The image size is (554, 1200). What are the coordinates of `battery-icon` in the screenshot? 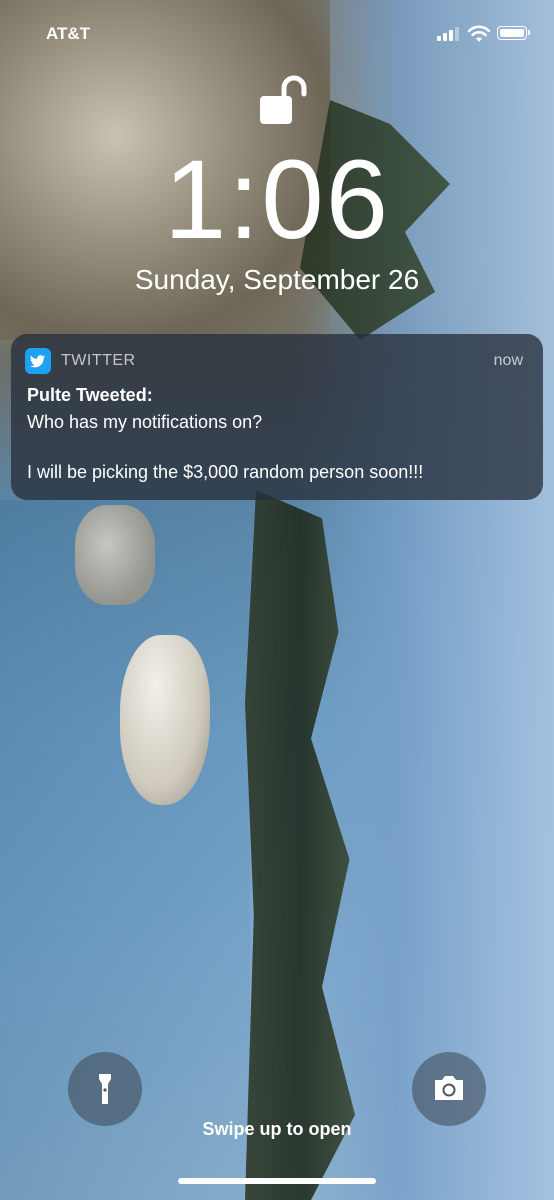 It's located at (513, 33).